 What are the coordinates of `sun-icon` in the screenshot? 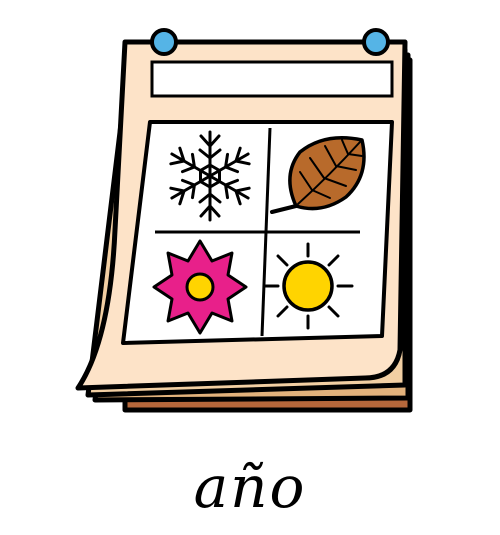 It's located at (308, 286).